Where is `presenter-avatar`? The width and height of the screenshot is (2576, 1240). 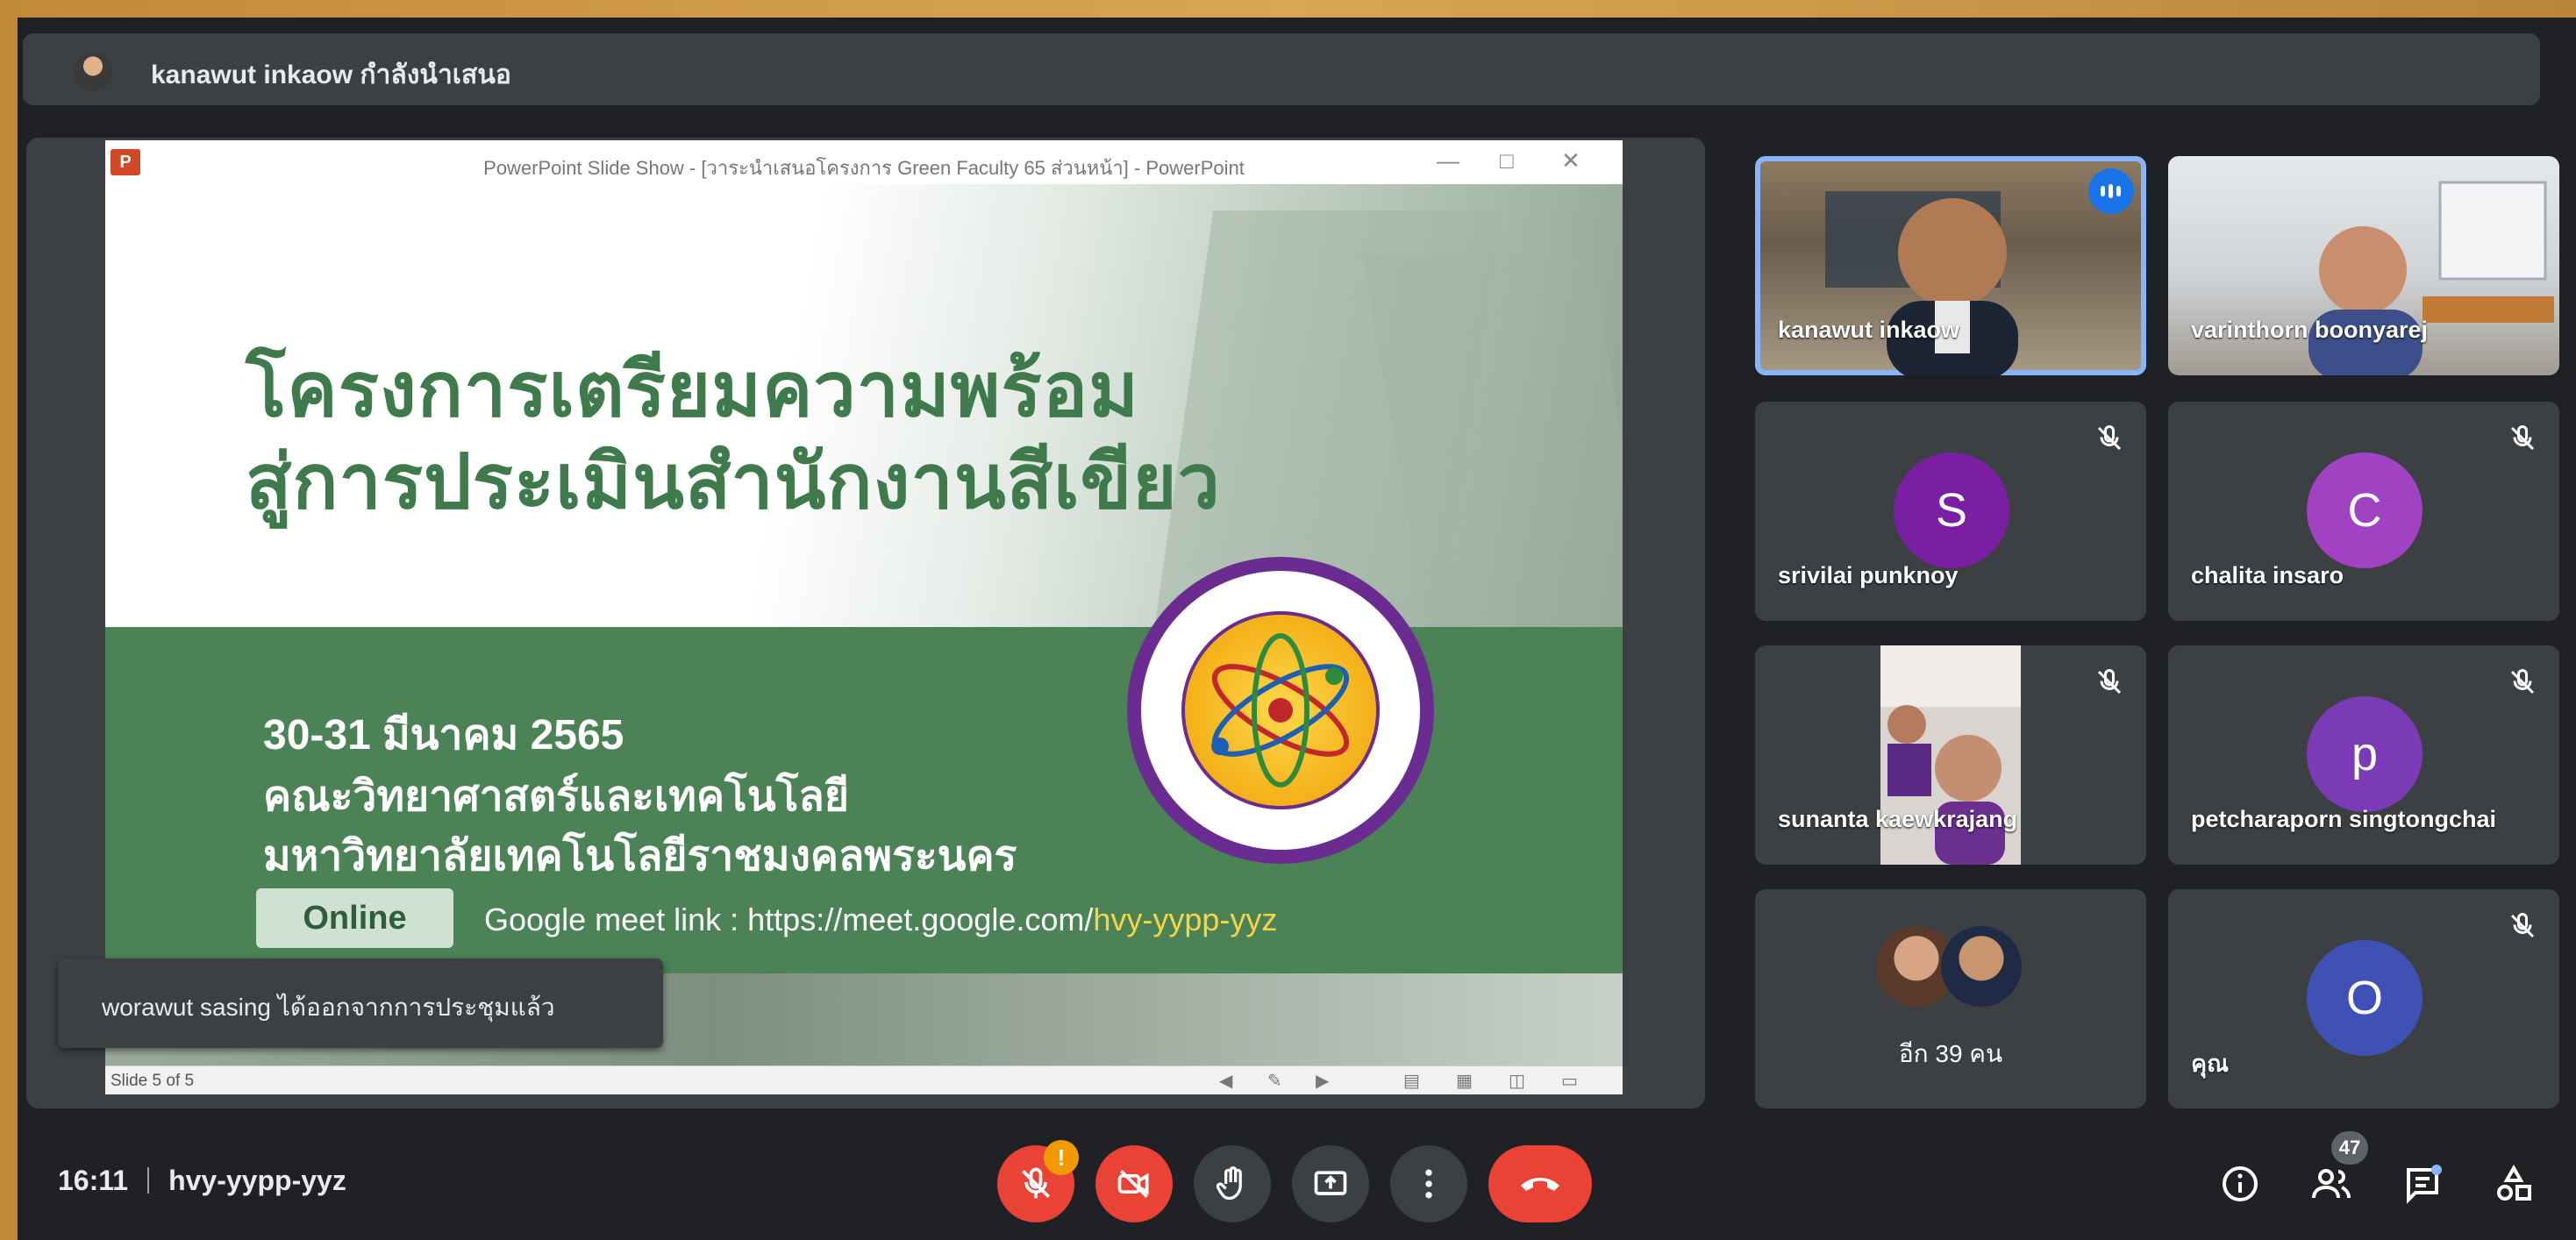
presenter-avatar is located at coordinates (93, 72).